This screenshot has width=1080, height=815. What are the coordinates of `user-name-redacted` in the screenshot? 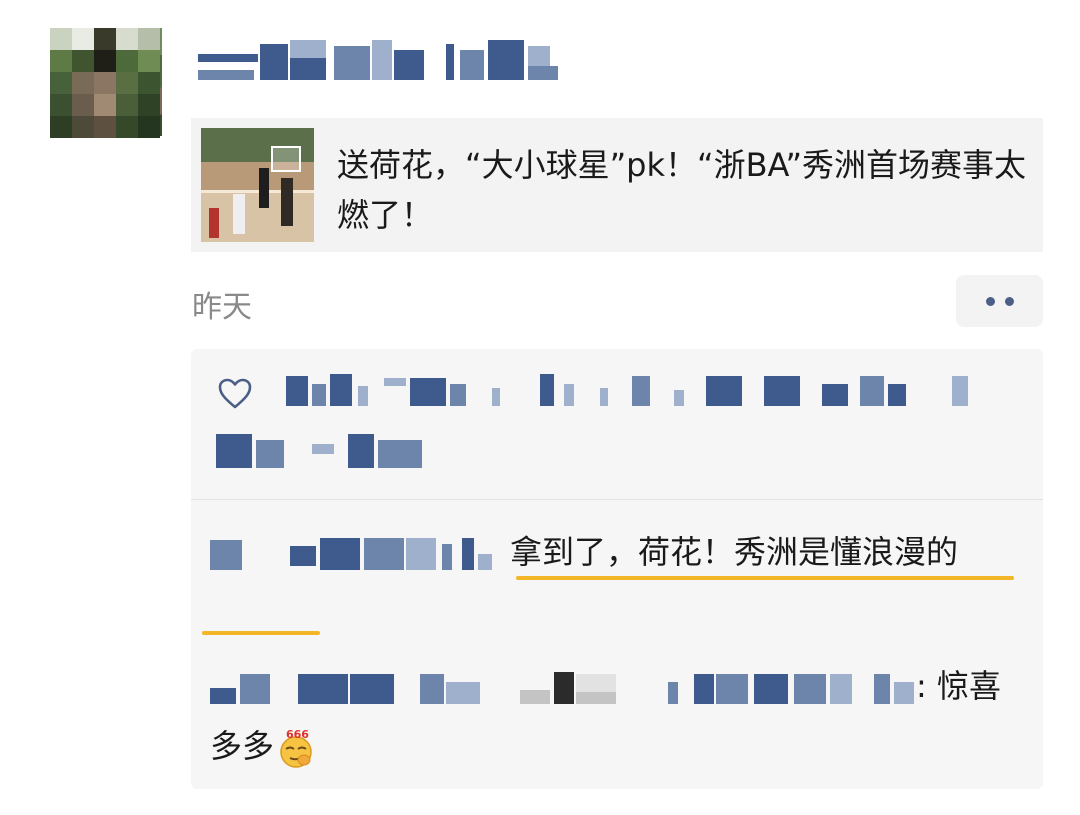 It's located at (384, 62).